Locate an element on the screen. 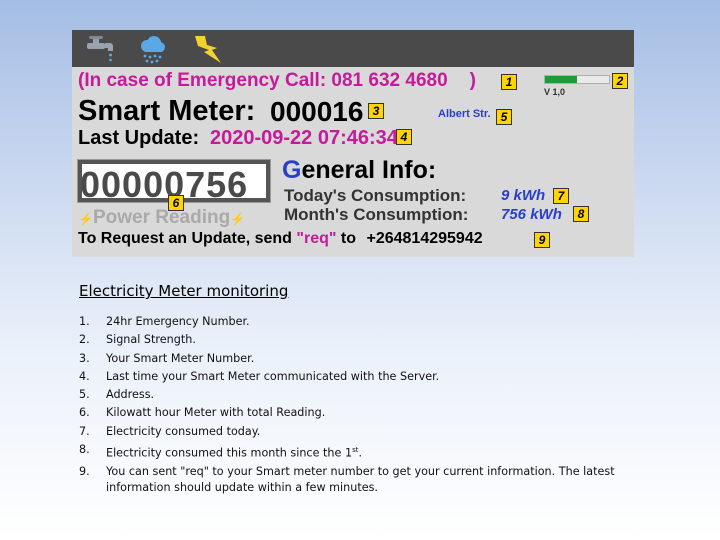 This screenshot has height=540, width=720. badge-7: 7 is located at coordinates (561, 196).